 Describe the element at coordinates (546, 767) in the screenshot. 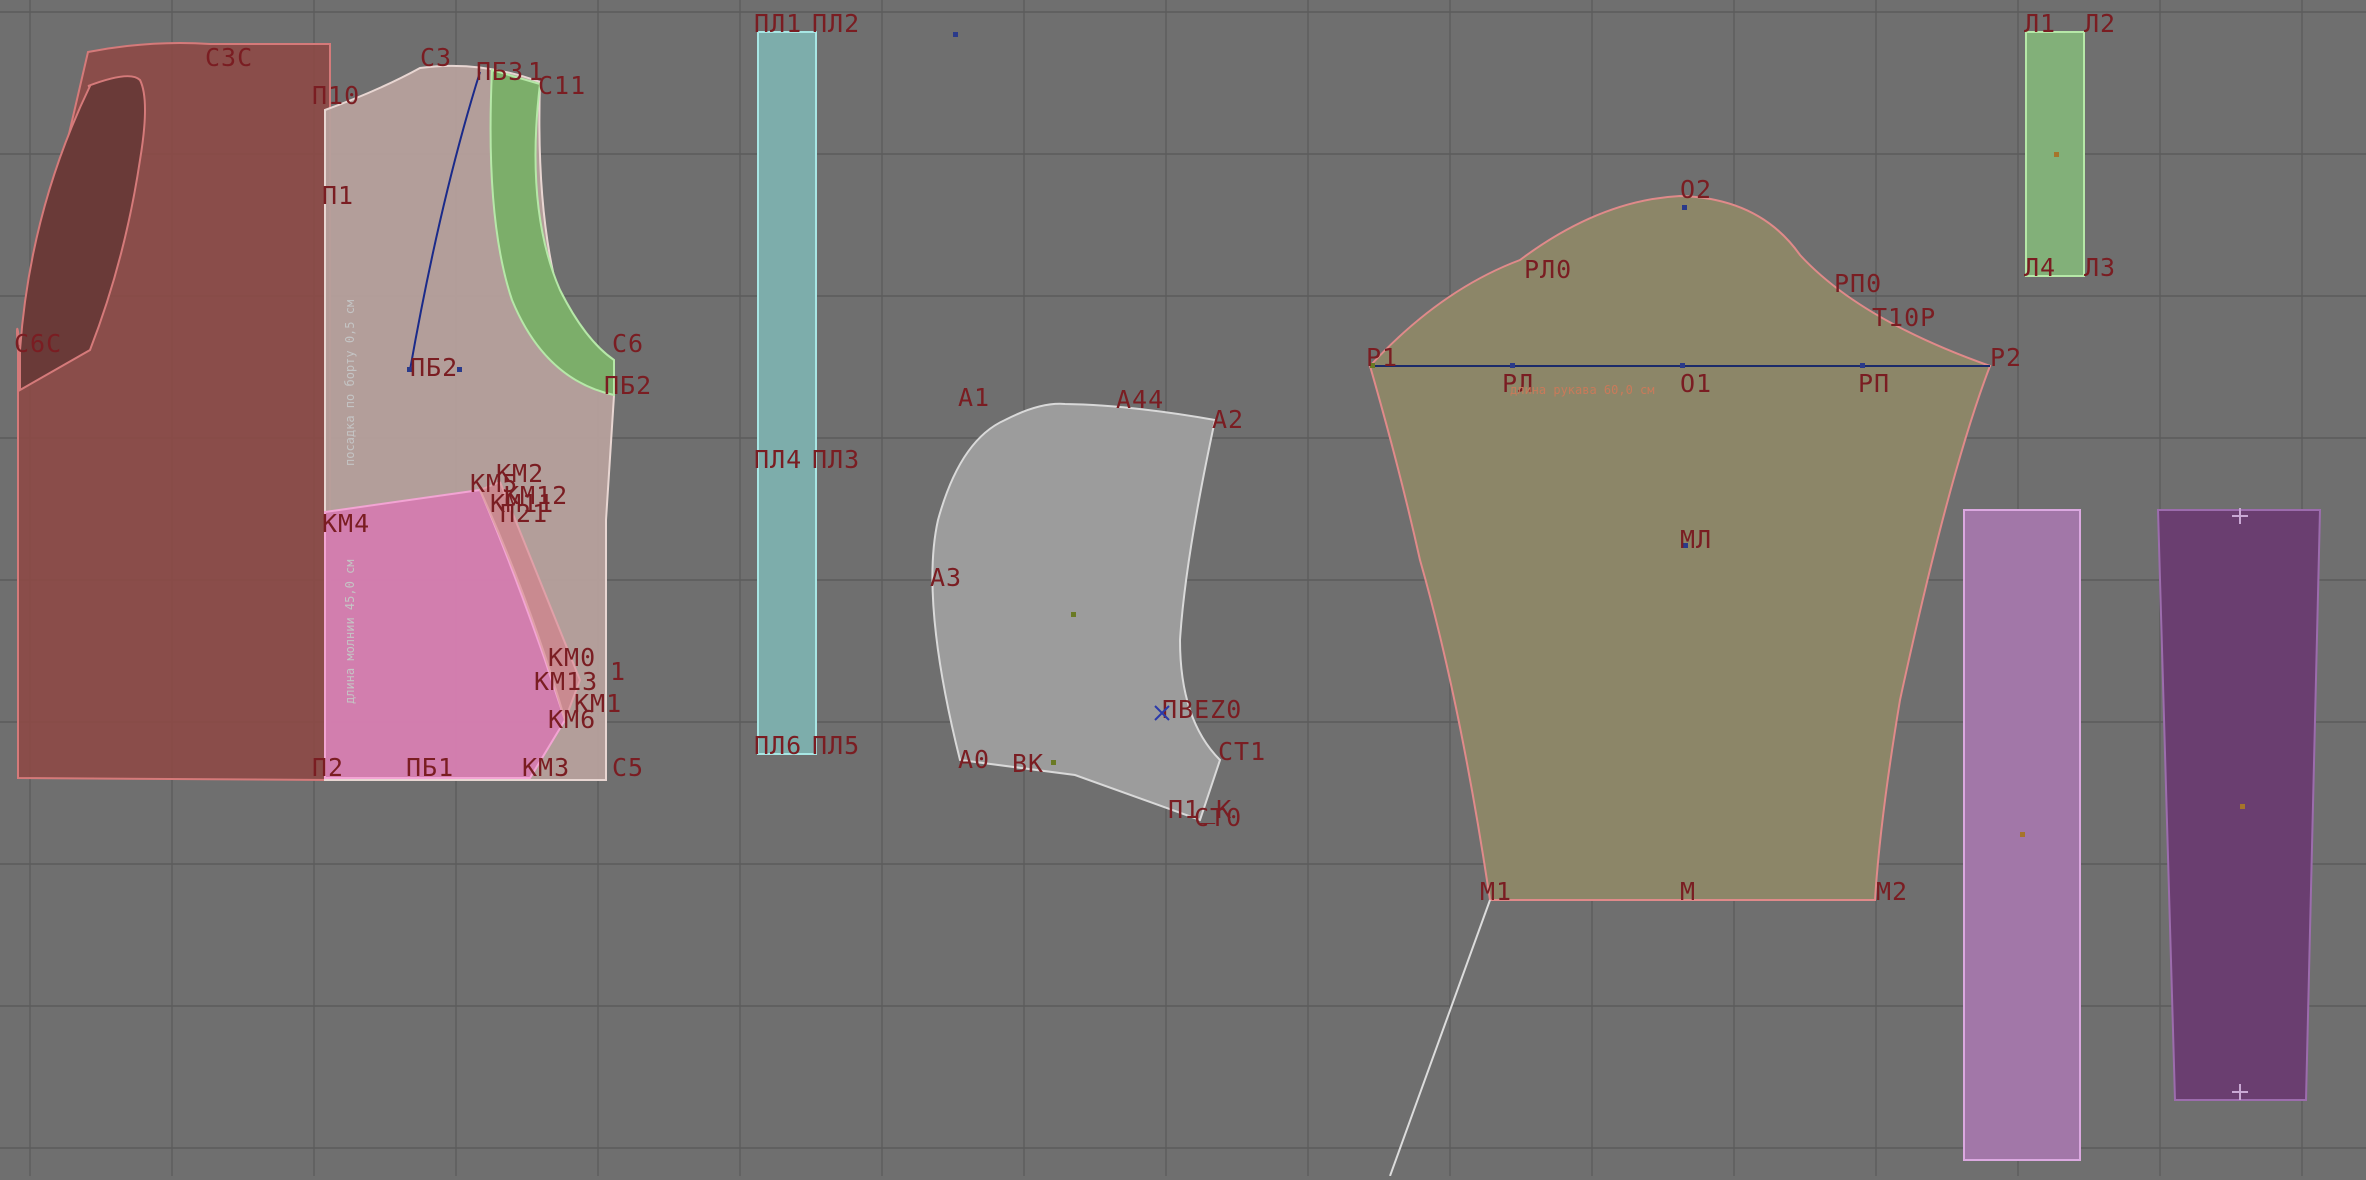

I see `label-km3: КМ3` at that location.